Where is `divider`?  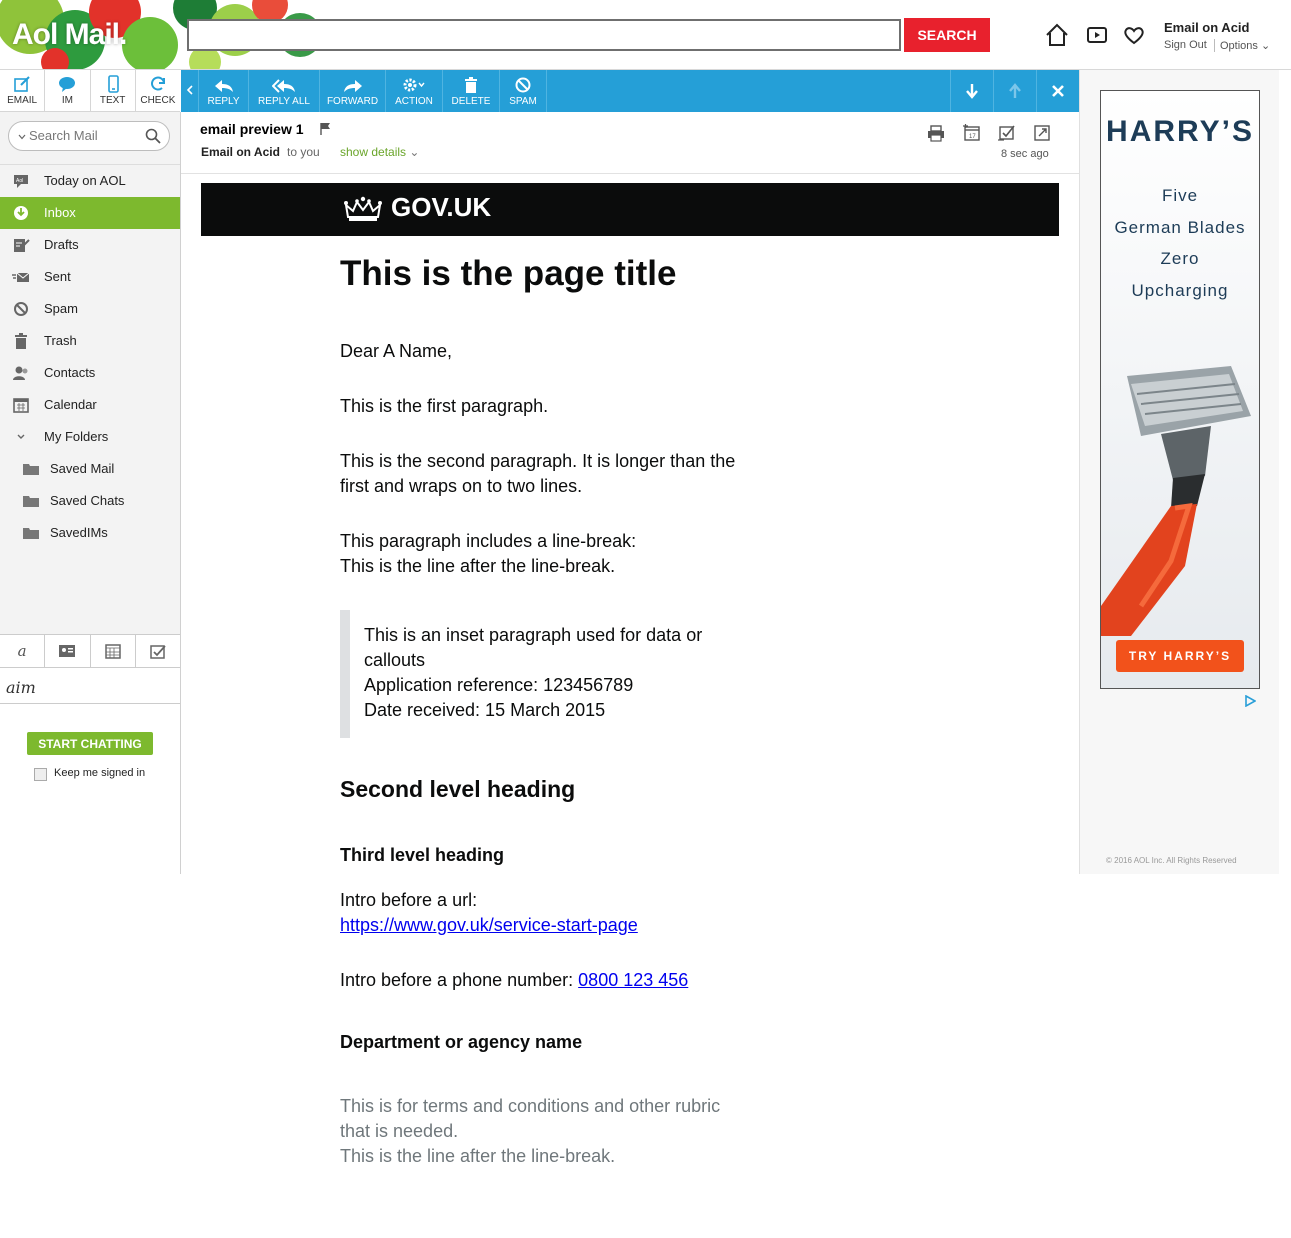 divider is located at coordinates (90, 703).